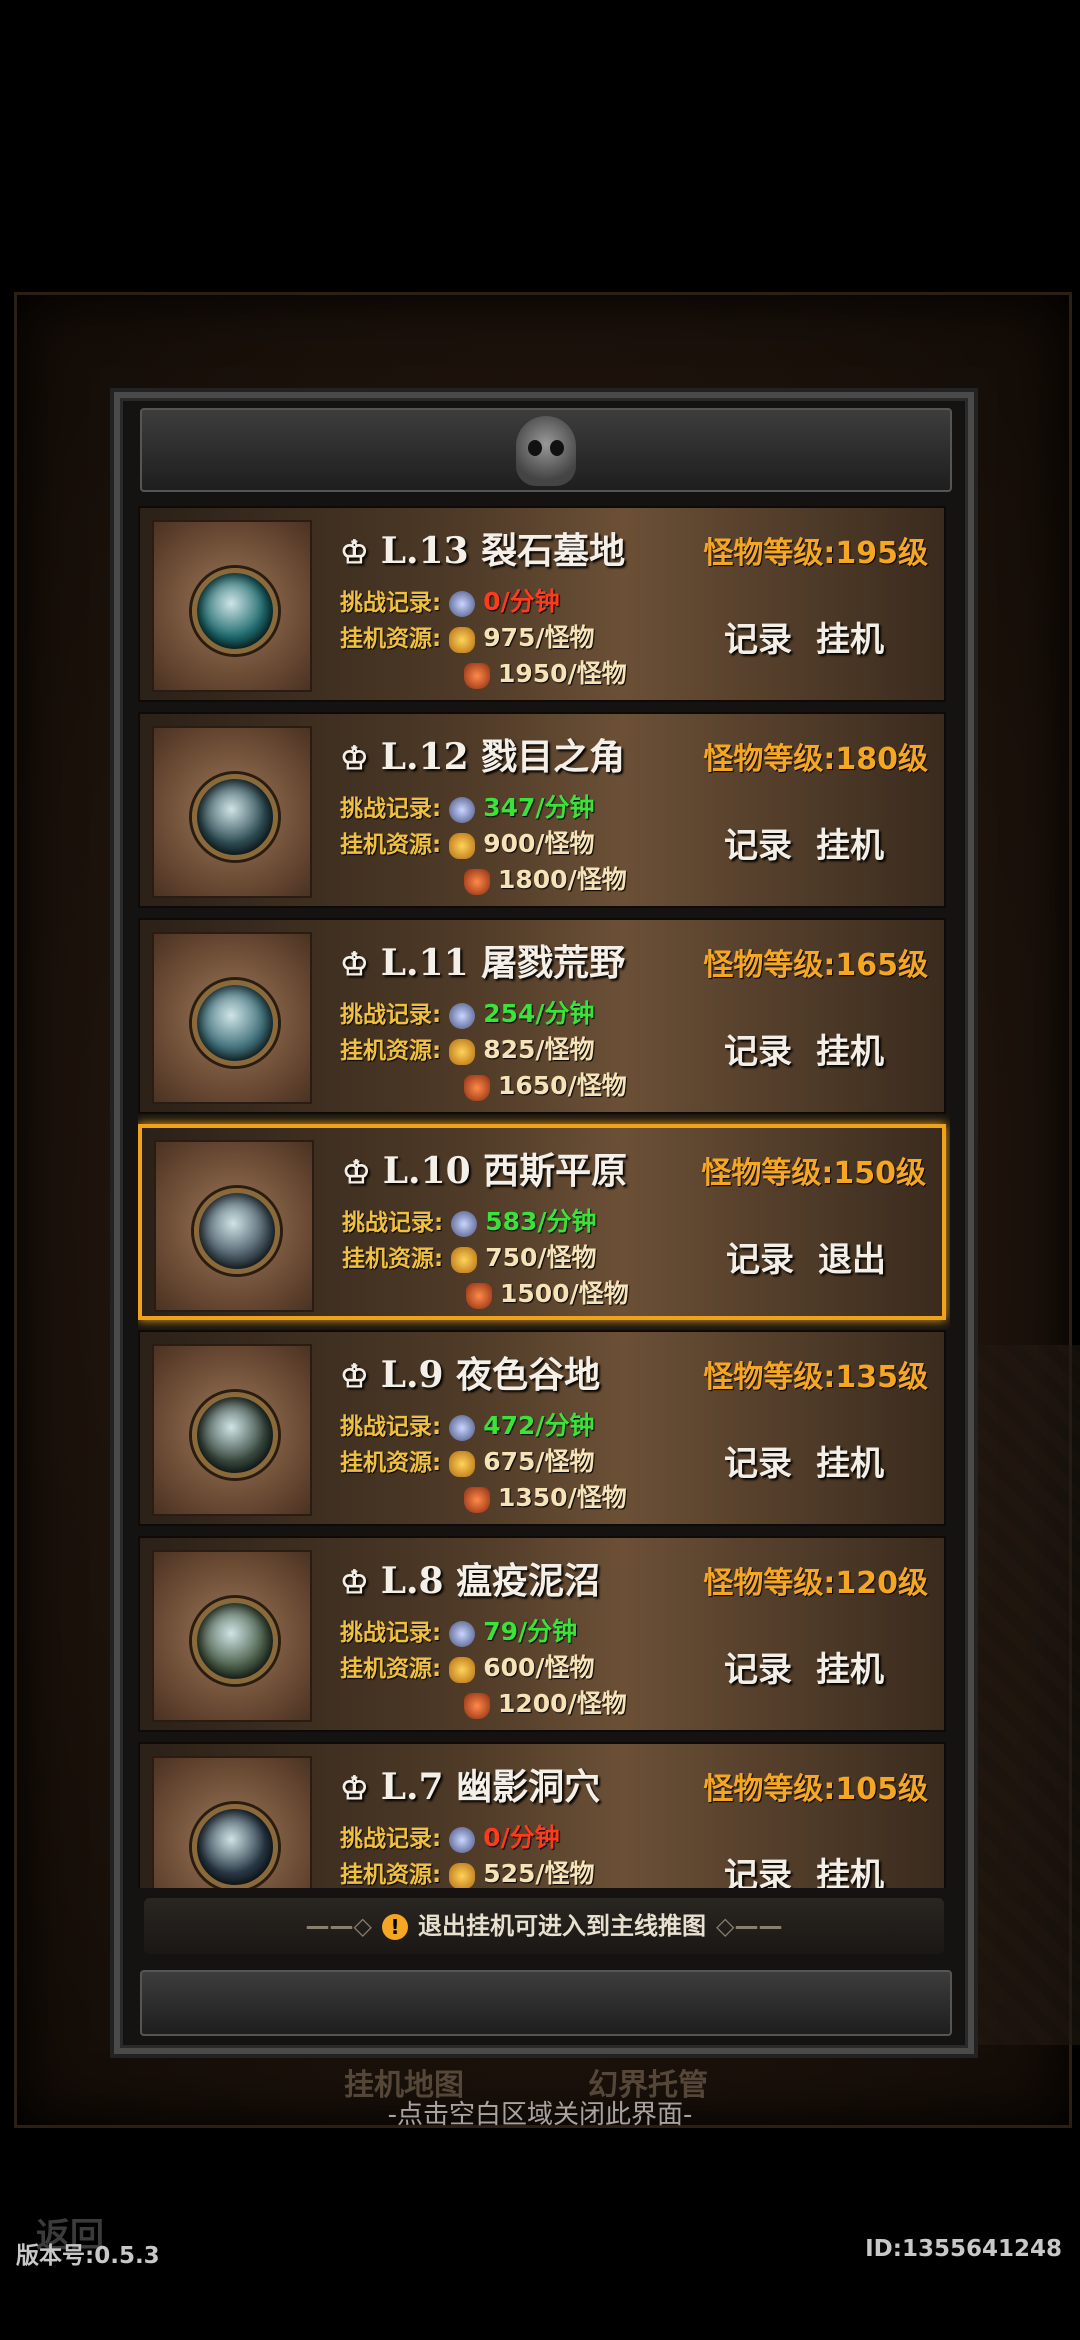  What do you see at coordinates (467, 842) in the screenshot?
I see `idle-resource: 挂机资源: 900/怪物` at bounding box center [467, 842].